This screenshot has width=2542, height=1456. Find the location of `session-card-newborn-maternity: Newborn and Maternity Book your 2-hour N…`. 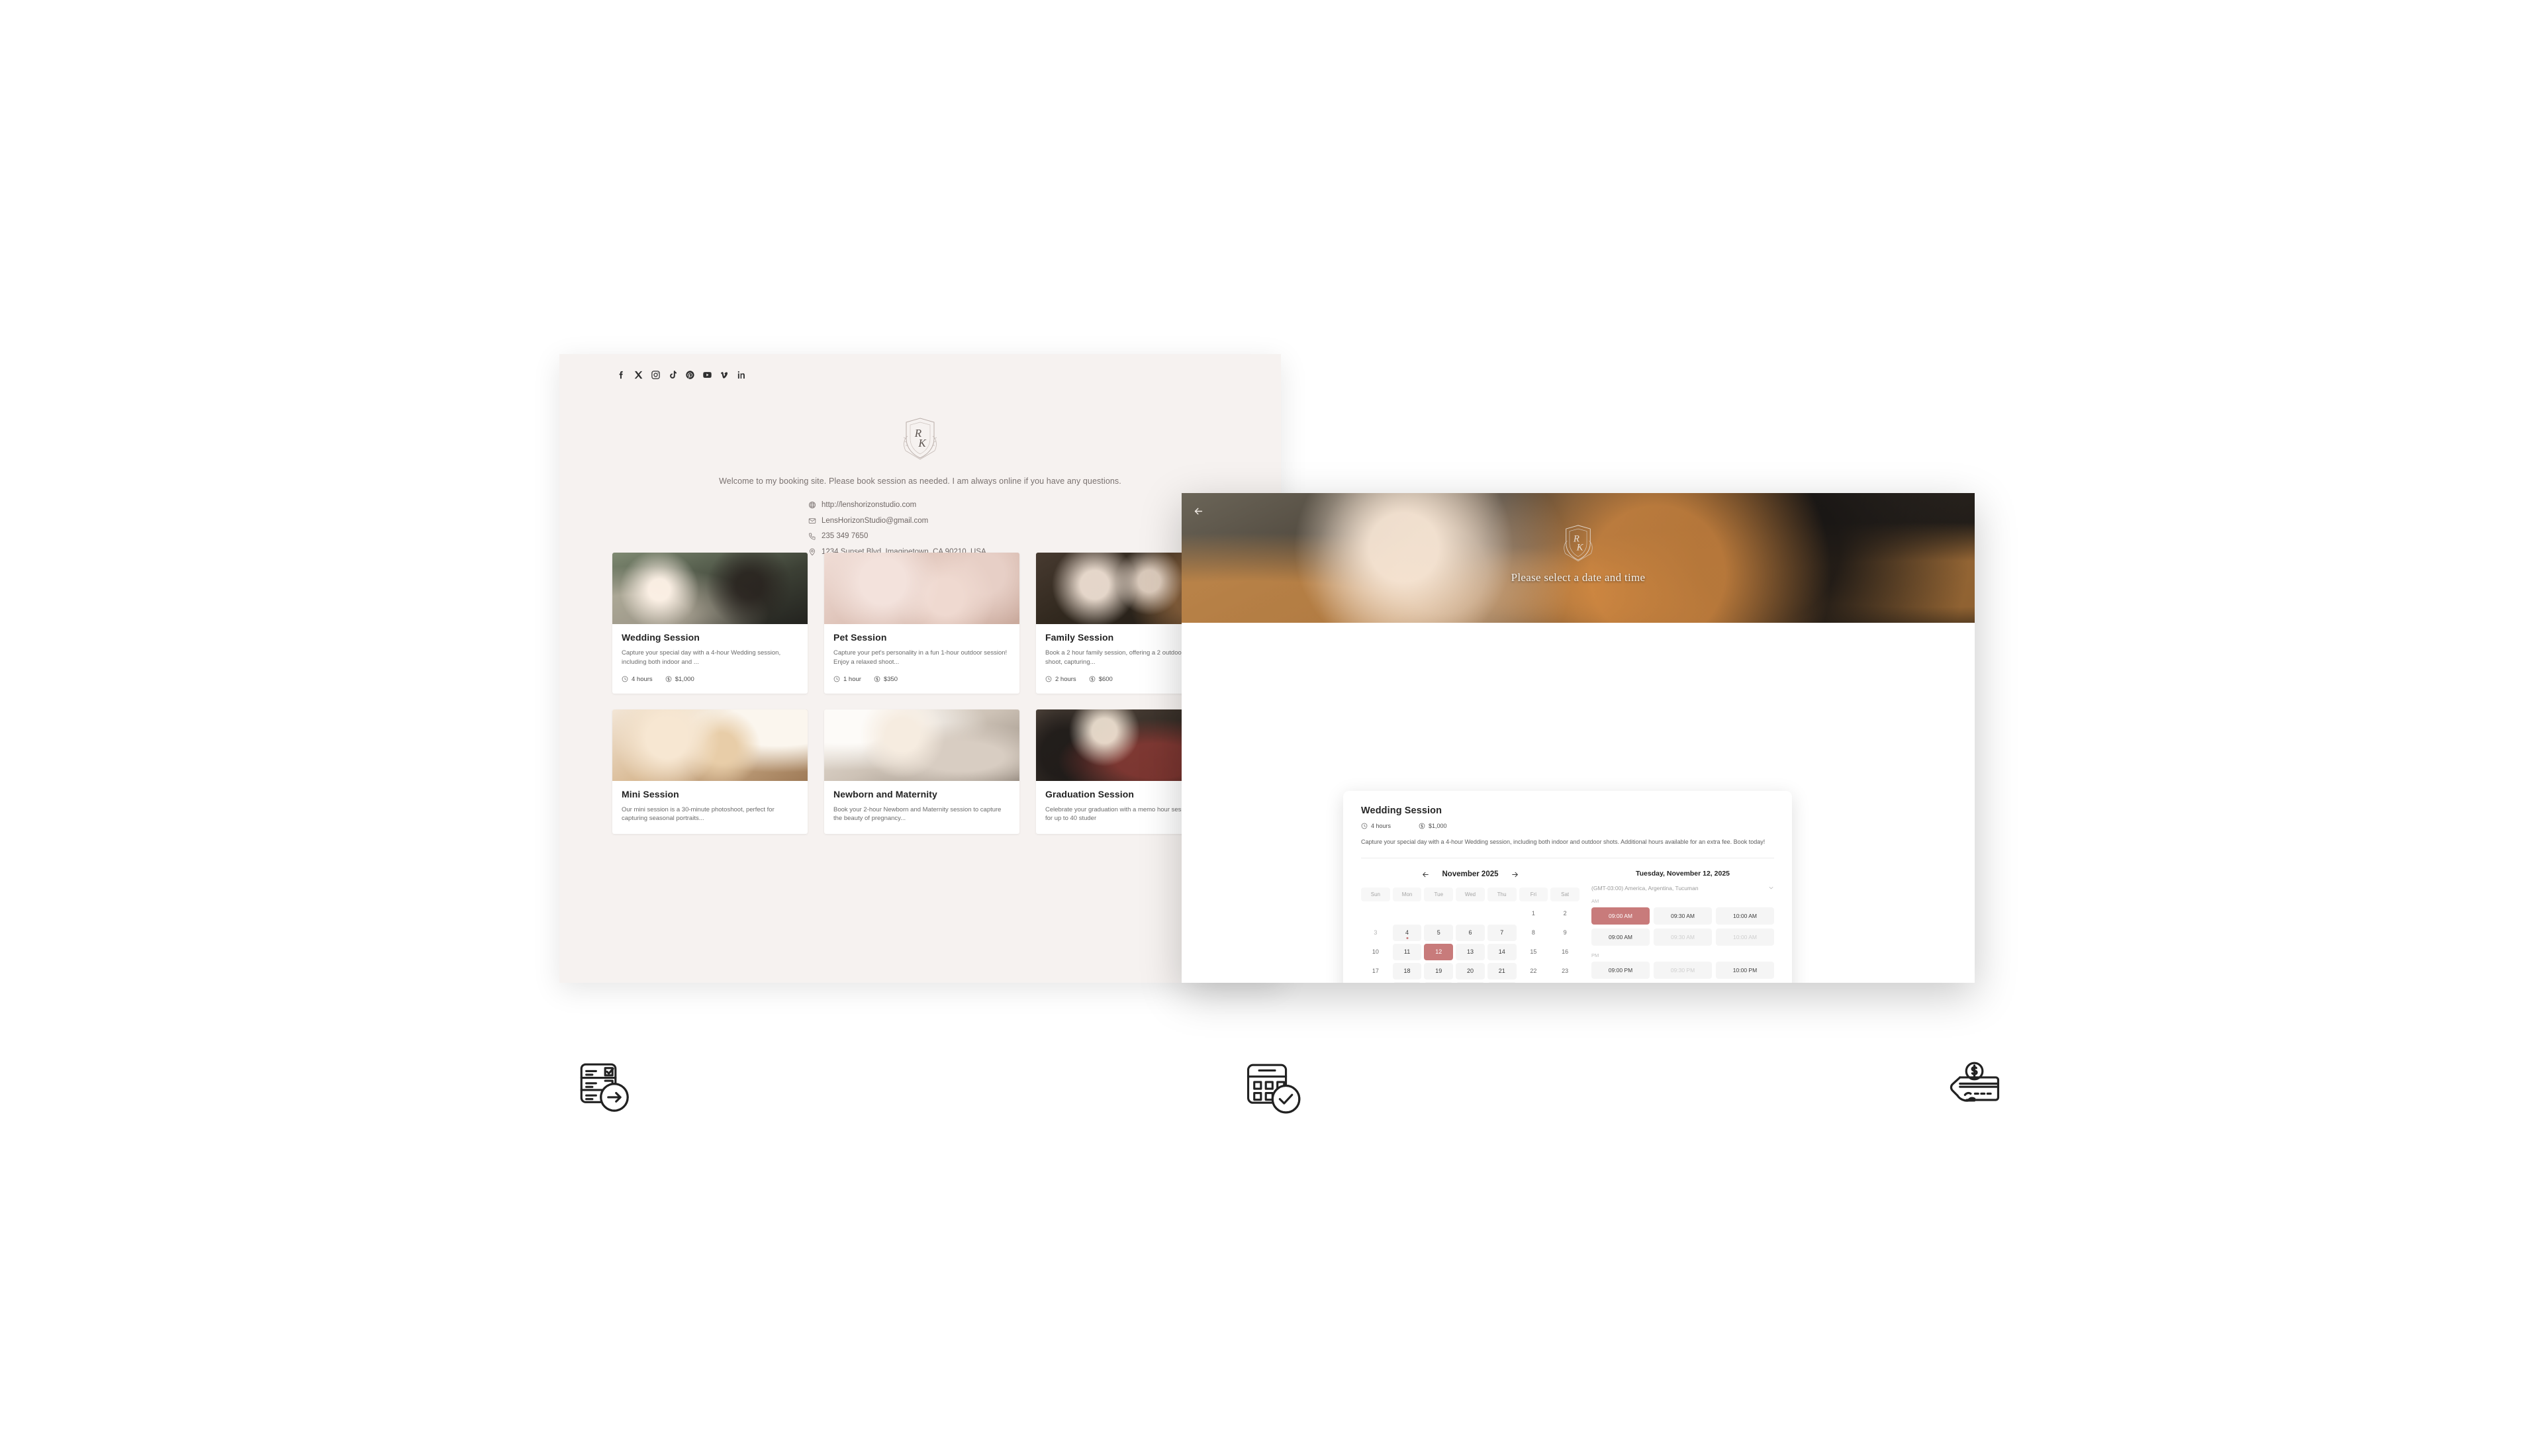

session-card-newborn-maternity: Newborn and Maternity Book your 2-hour N… is located at coordinates (922, 772).